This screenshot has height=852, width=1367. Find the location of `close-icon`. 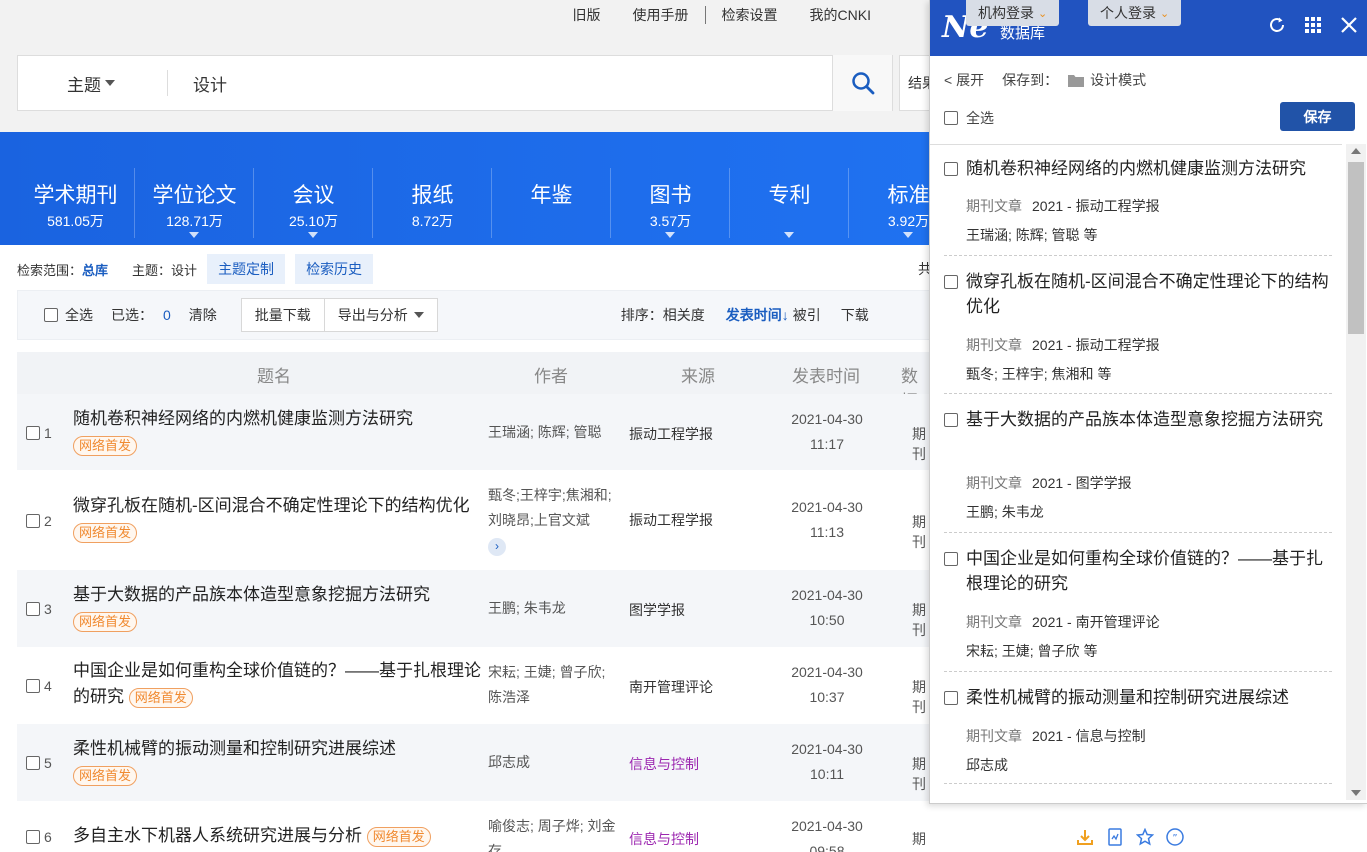

close-icon is located at coordinates (1349, 25).